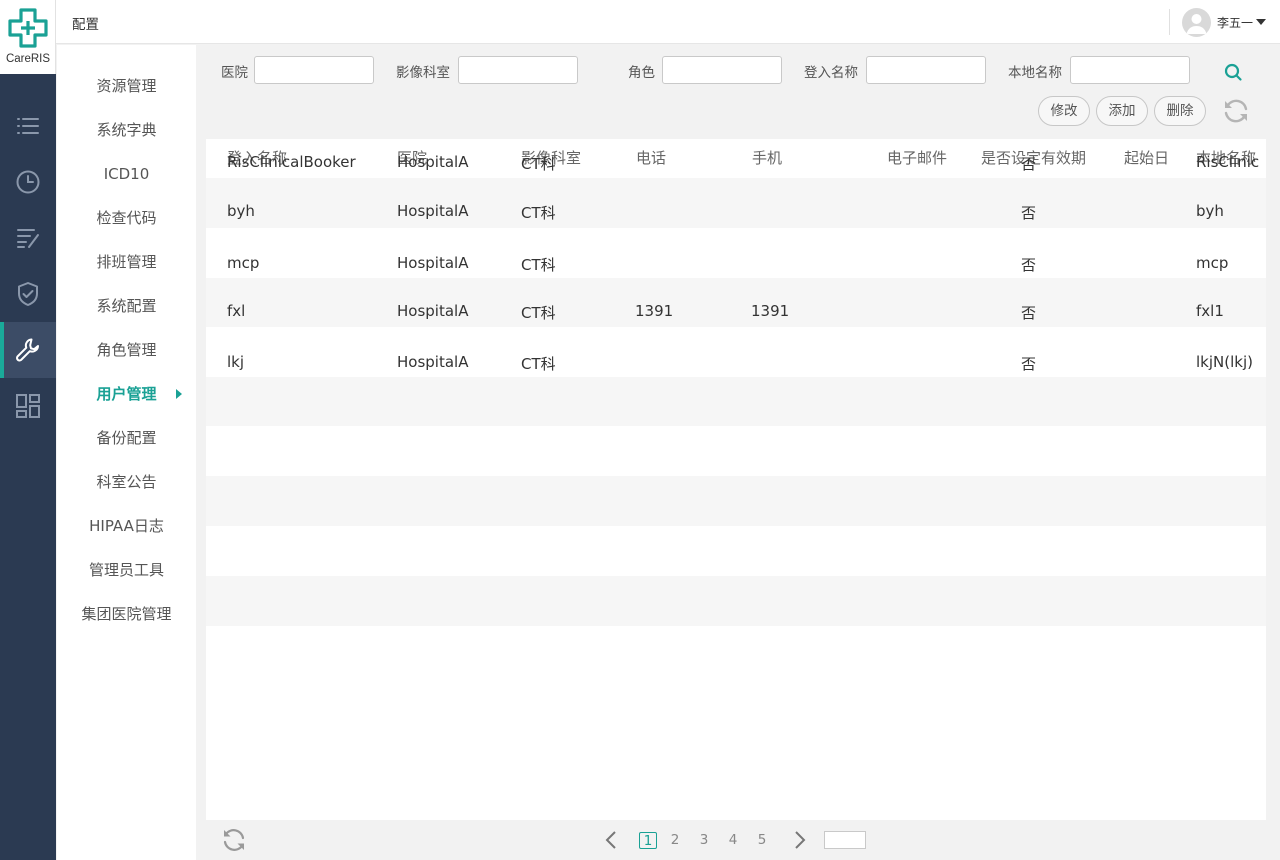  I want to click on dashboard-grid-icon, so click(28, 406).